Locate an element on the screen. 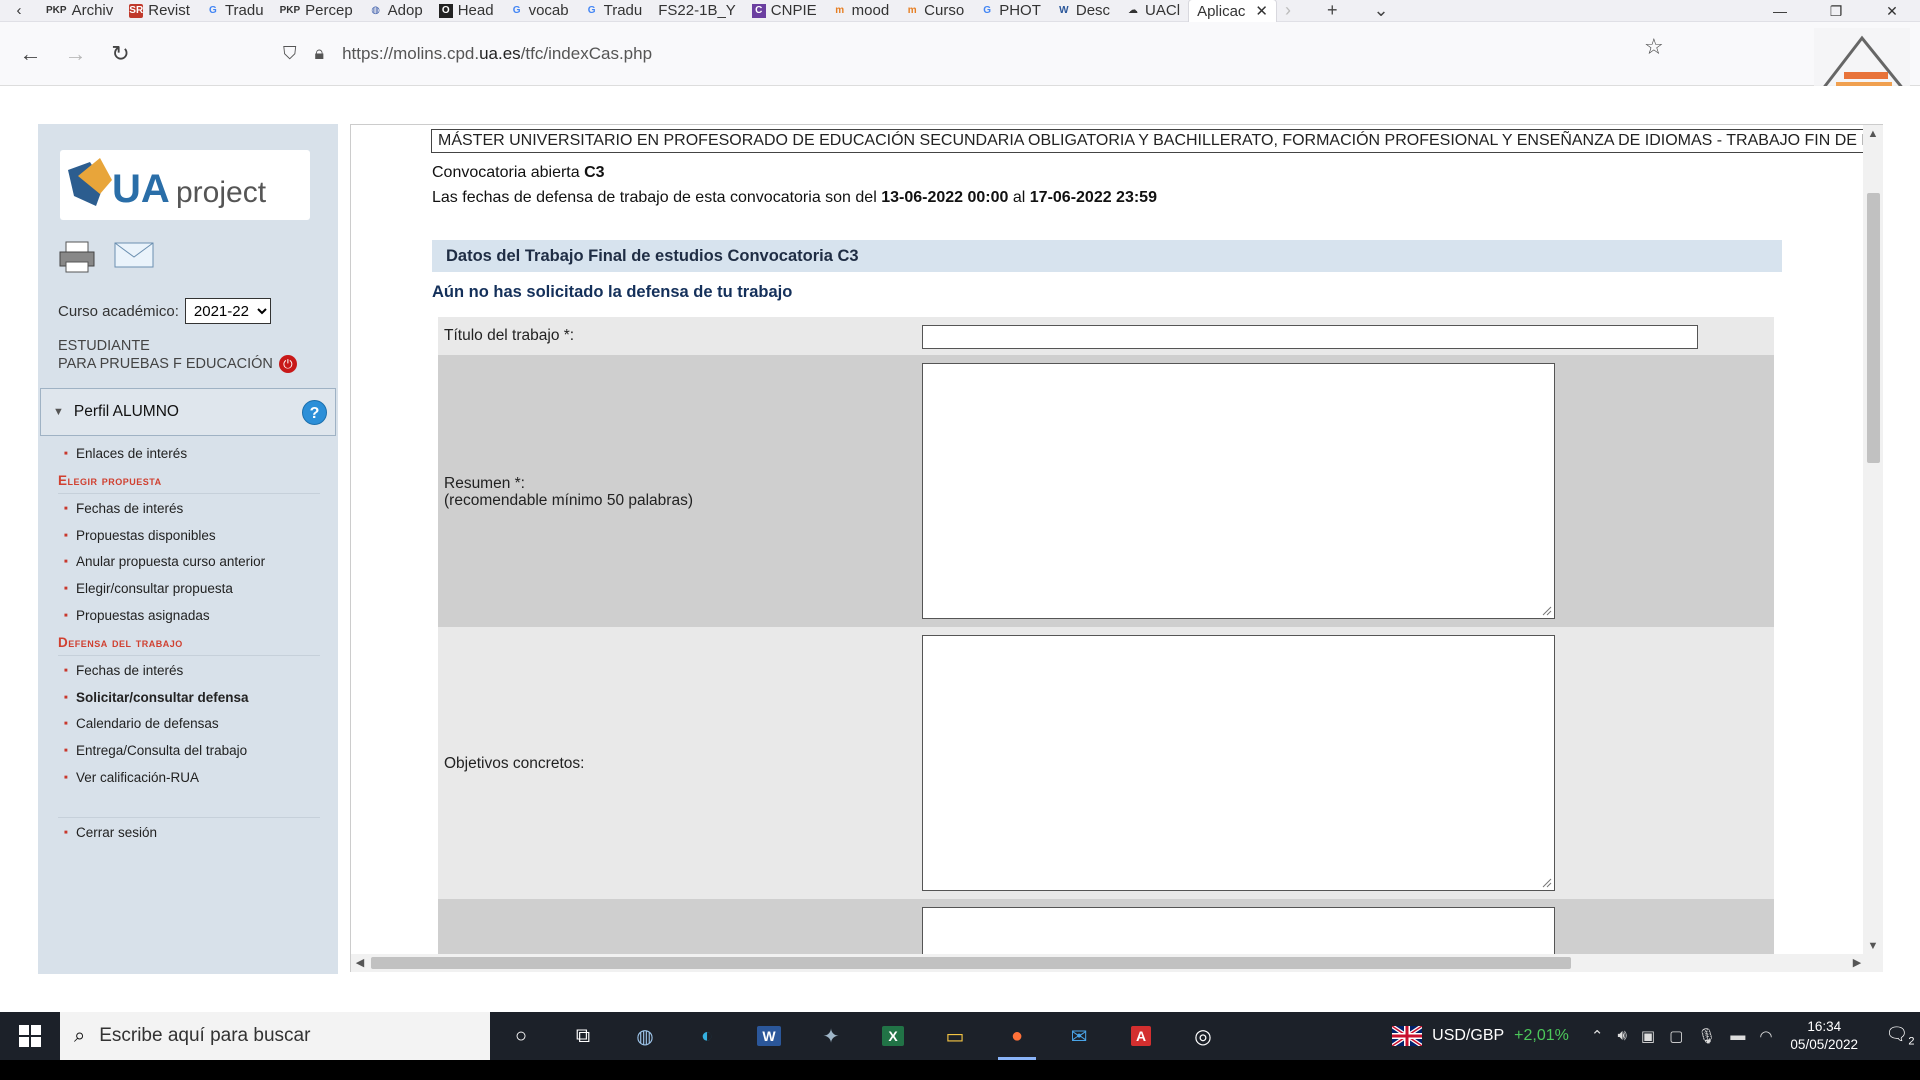 The height and width of the screenshot is (1080, 1920). browser-tab: PKP Archiv is located at coordinates (79, 11).